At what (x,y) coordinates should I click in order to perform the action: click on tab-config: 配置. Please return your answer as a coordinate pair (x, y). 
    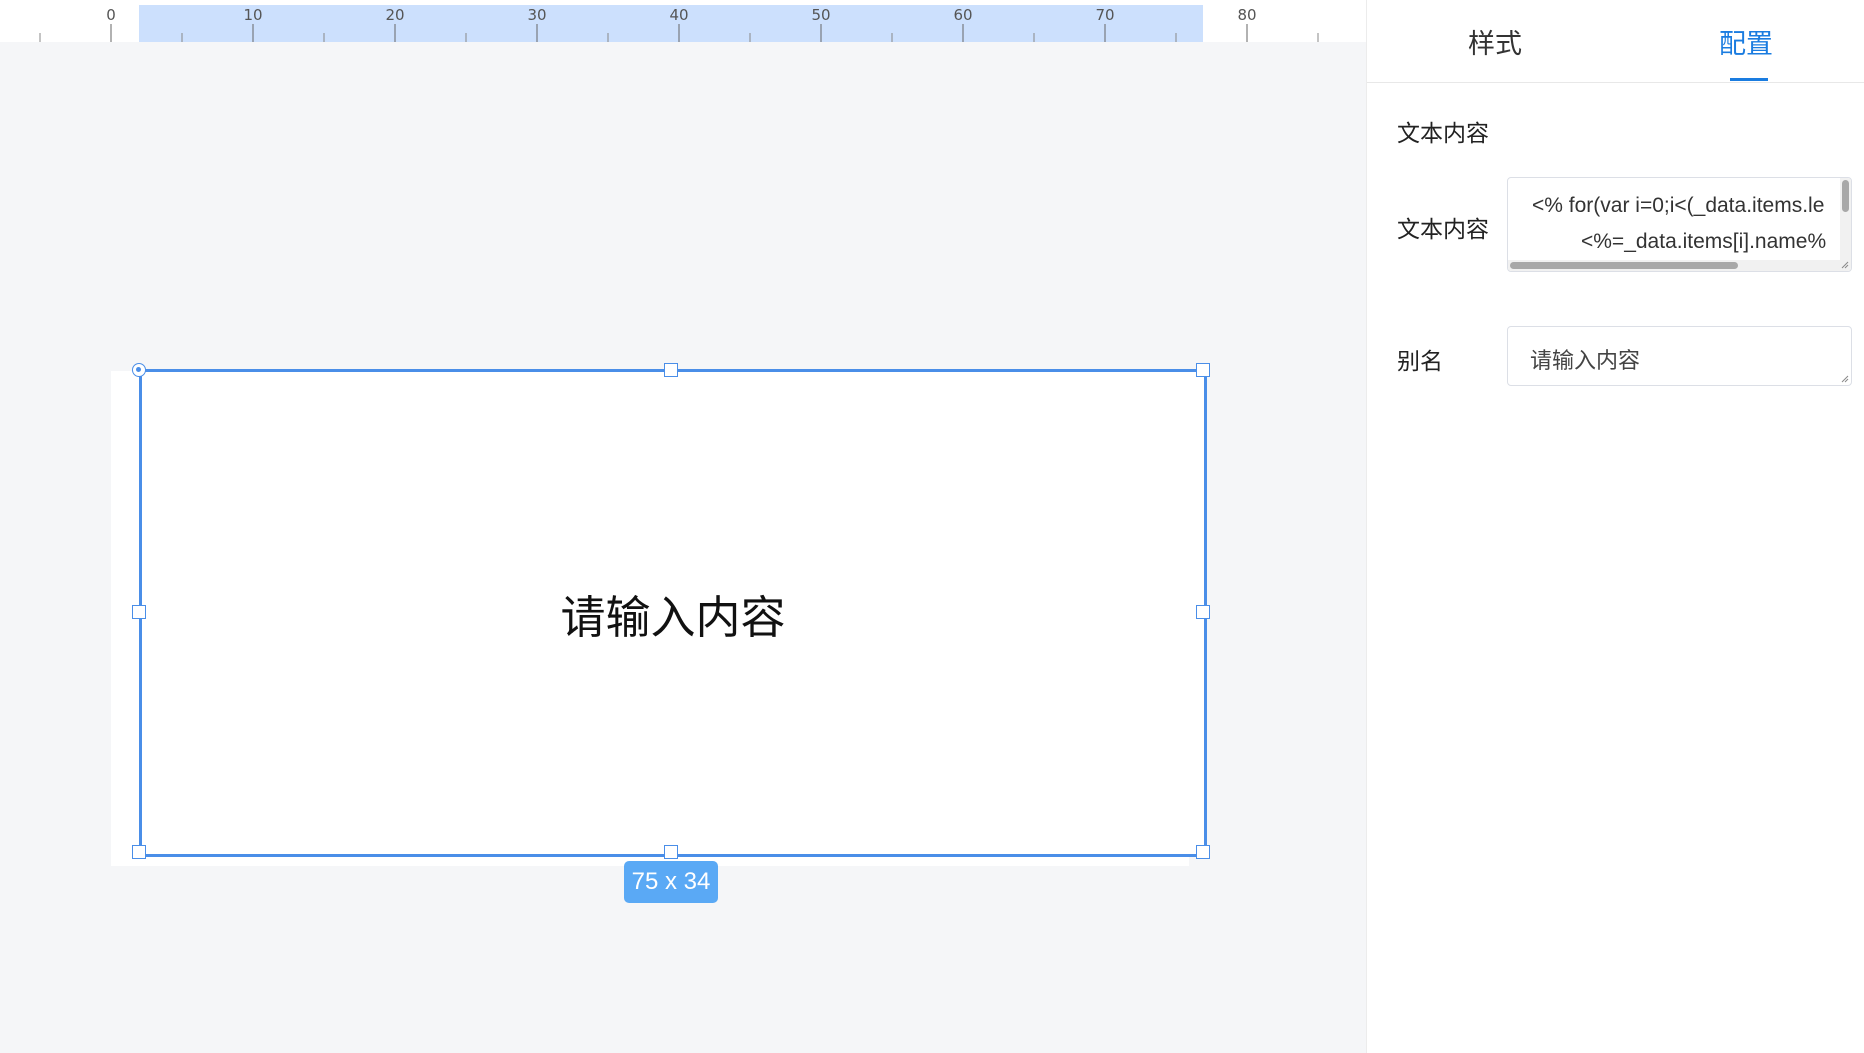
    Looking at the image, I should click on (1746, 41).